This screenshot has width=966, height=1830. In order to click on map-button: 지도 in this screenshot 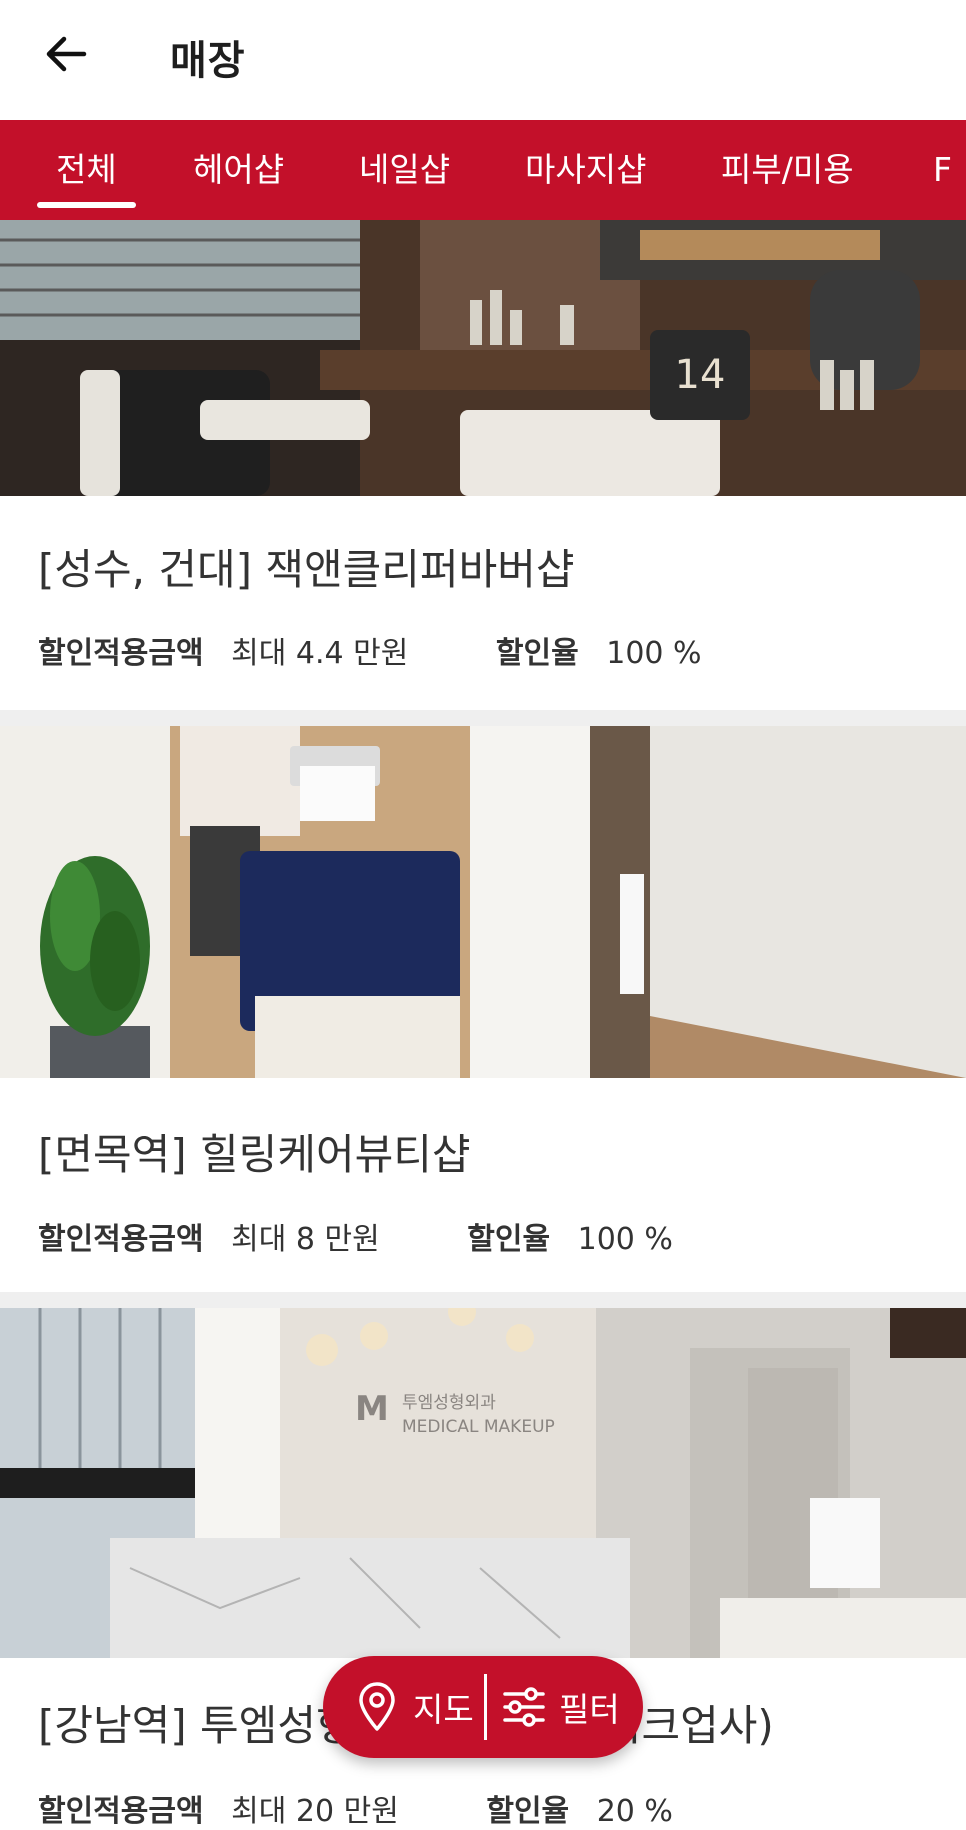, I will do `click(414, 1707)`.